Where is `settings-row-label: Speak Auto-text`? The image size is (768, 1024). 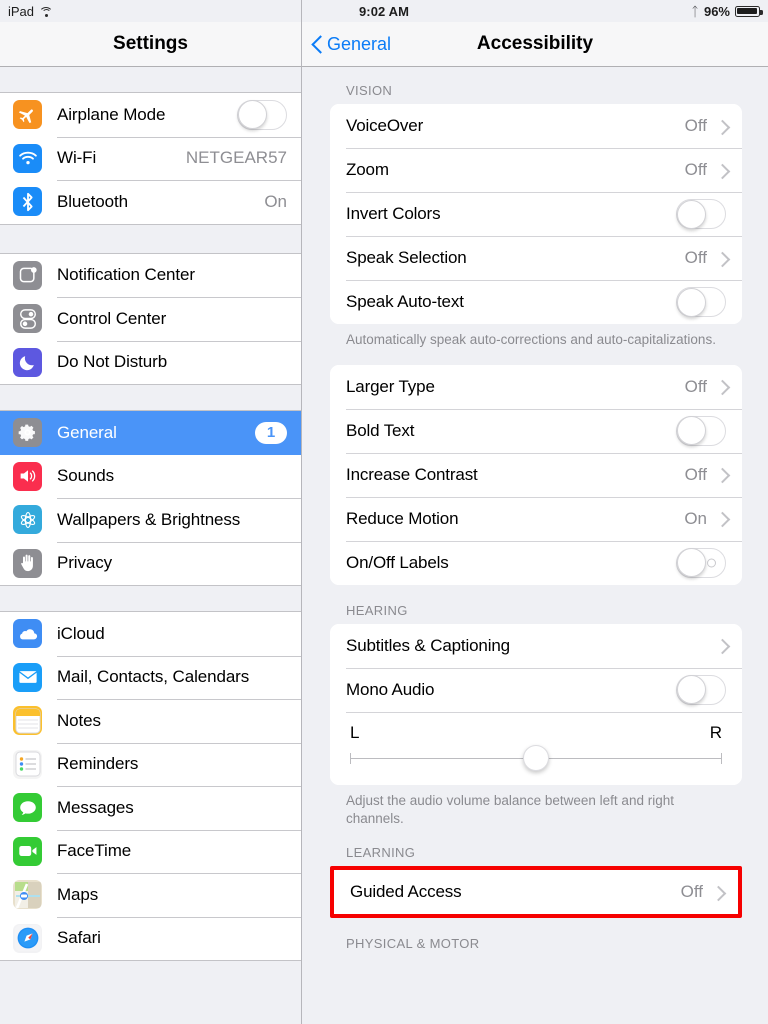
settings-row-label: Speak Auto-text is located at coordinates (405, 301).